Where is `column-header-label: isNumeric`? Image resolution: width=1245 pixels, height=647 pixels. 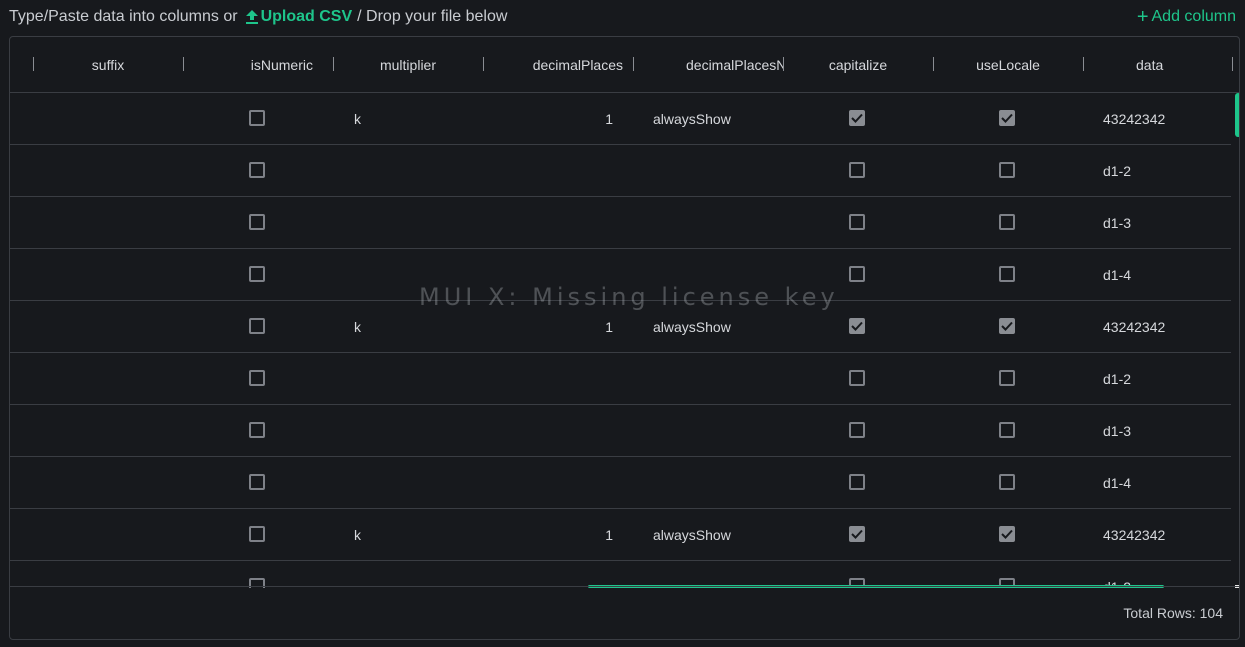
column-header-label: isNumeric is located at coordinates (281, 64).